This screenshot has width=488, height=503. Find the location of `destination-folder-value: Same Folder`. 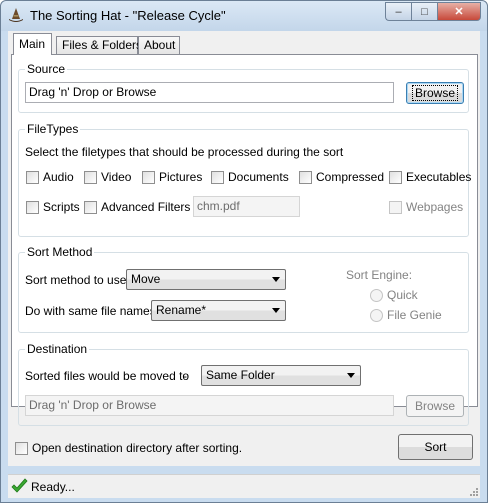

destination-folder-value: Same Folder is located at coordinates (240, 375).